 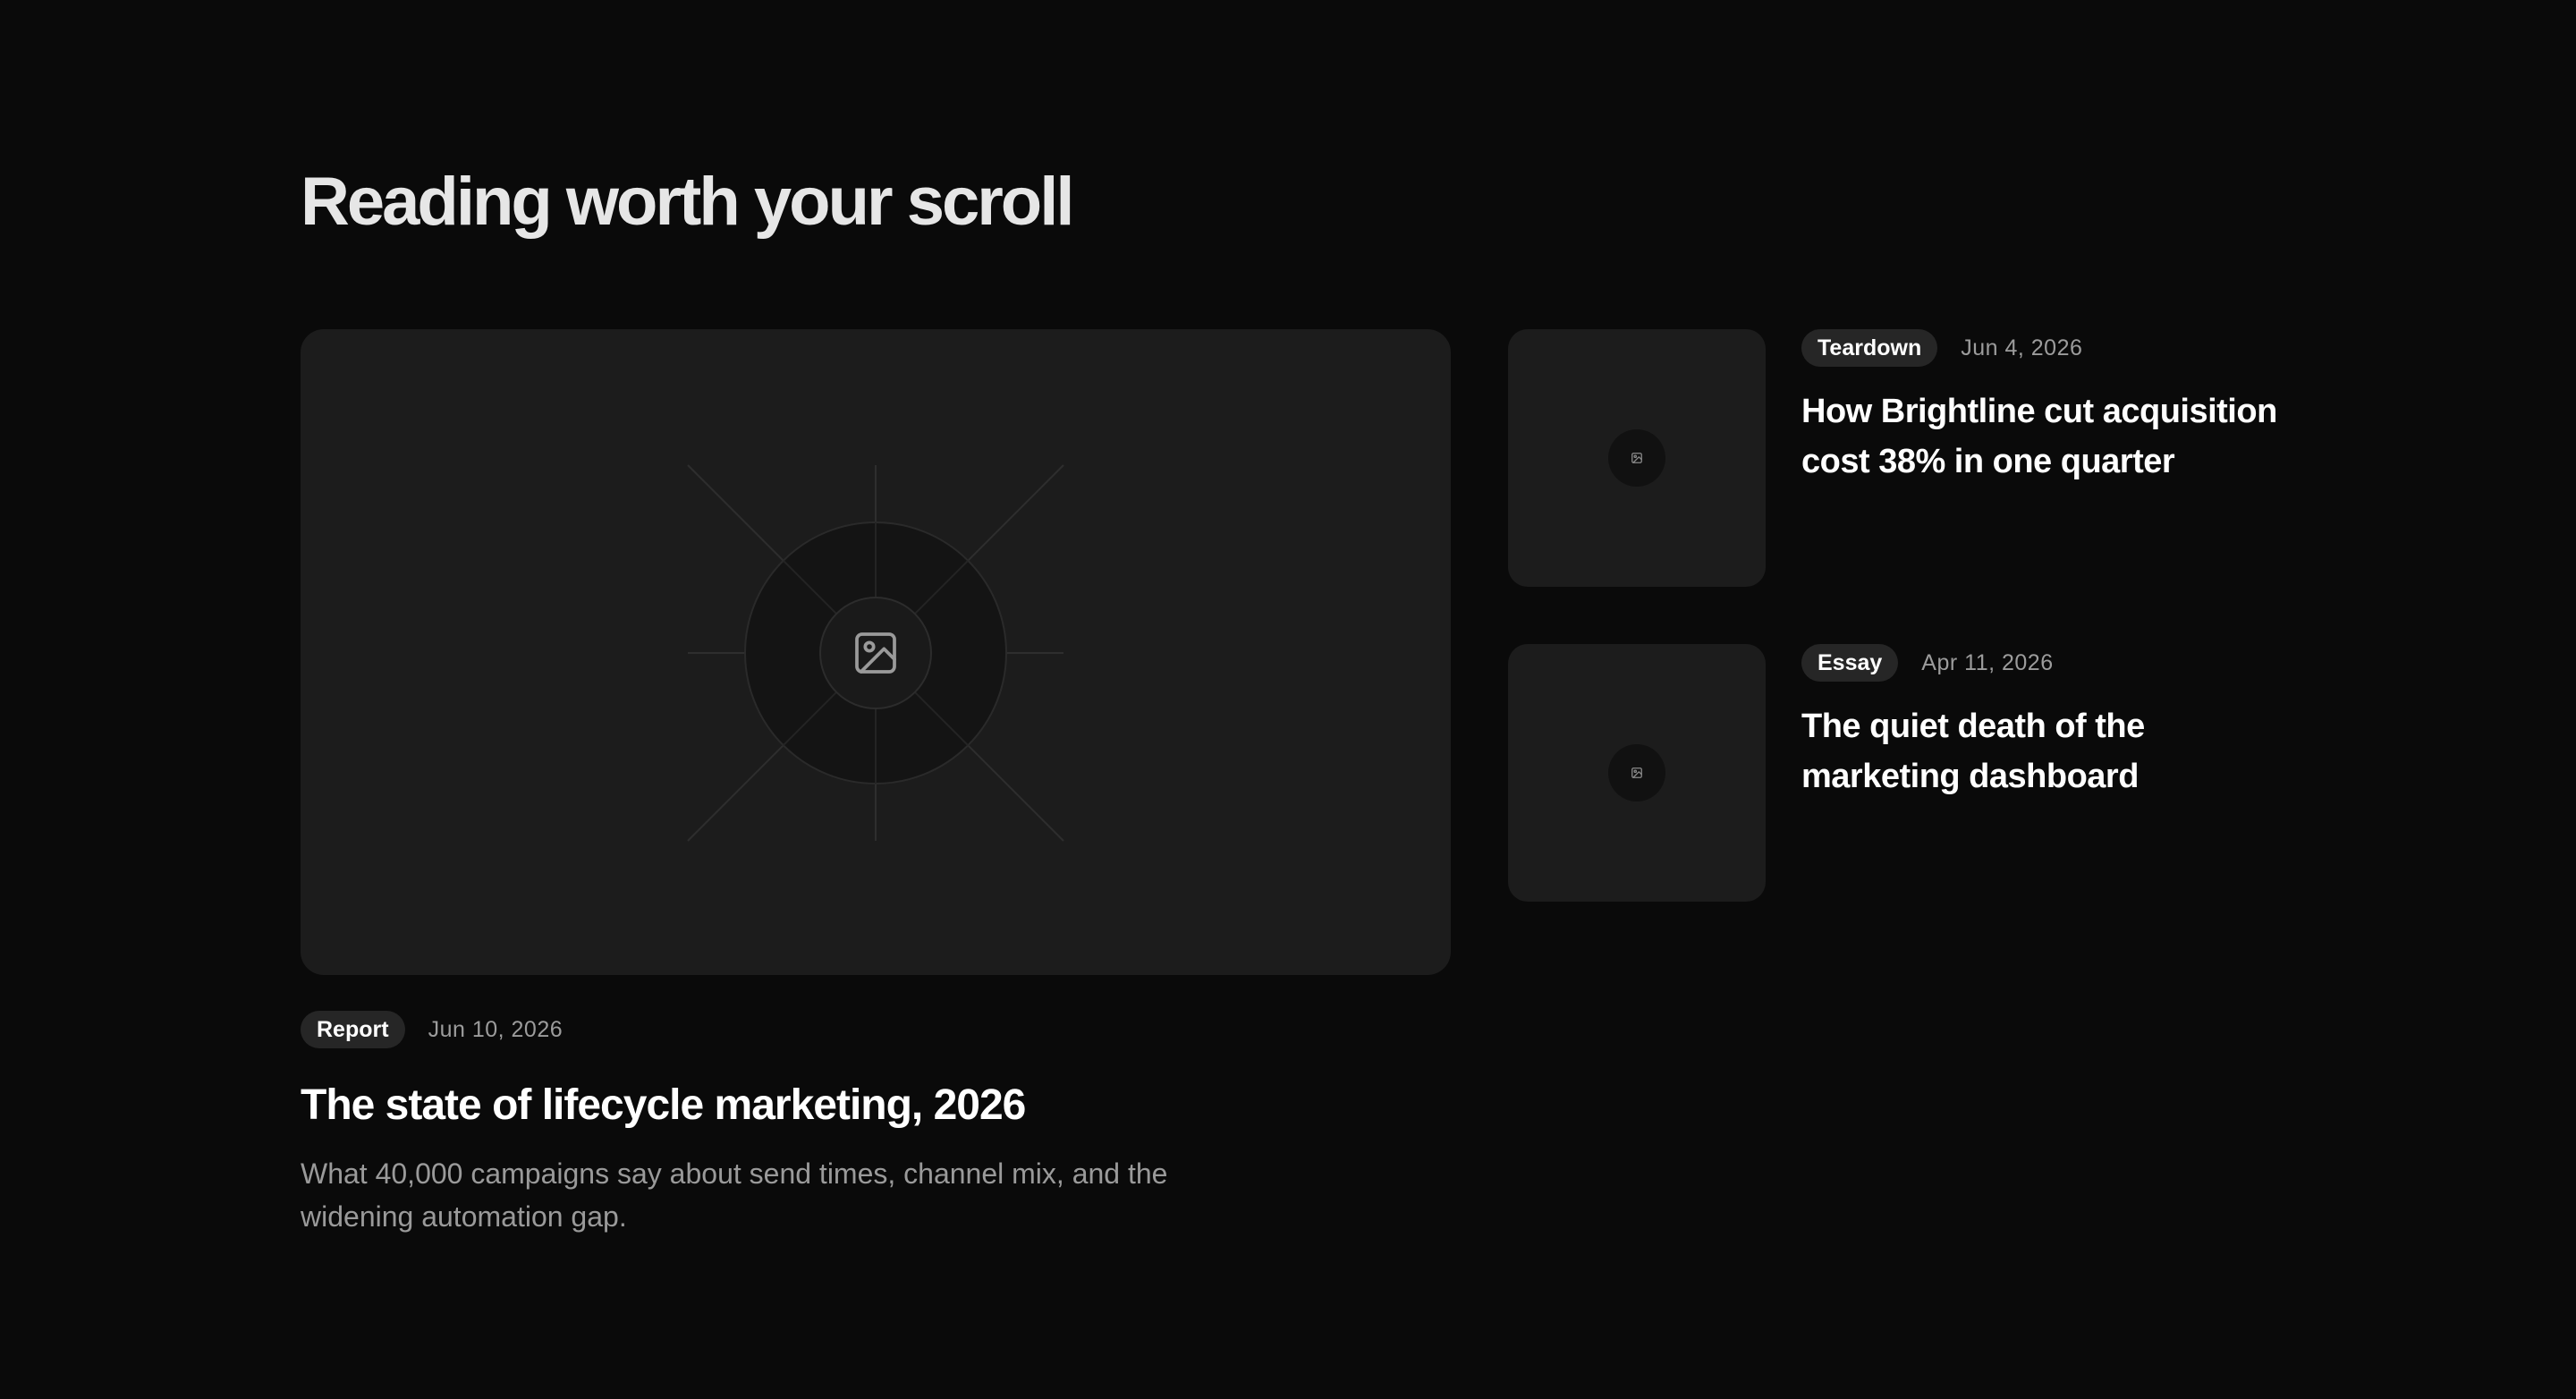 I want to click on publish-date: Jun 4, 2026, so click(x=2022, y=347).